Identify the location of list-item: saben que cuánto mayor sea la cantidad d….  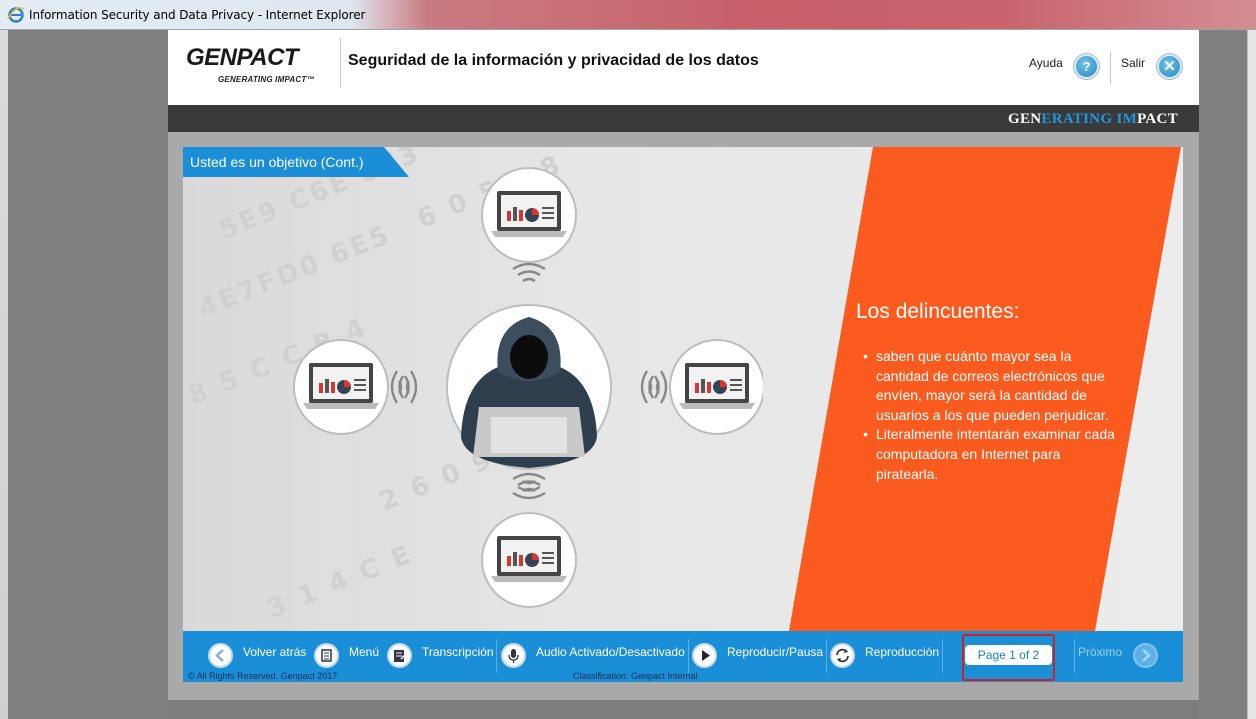
(991, 386).